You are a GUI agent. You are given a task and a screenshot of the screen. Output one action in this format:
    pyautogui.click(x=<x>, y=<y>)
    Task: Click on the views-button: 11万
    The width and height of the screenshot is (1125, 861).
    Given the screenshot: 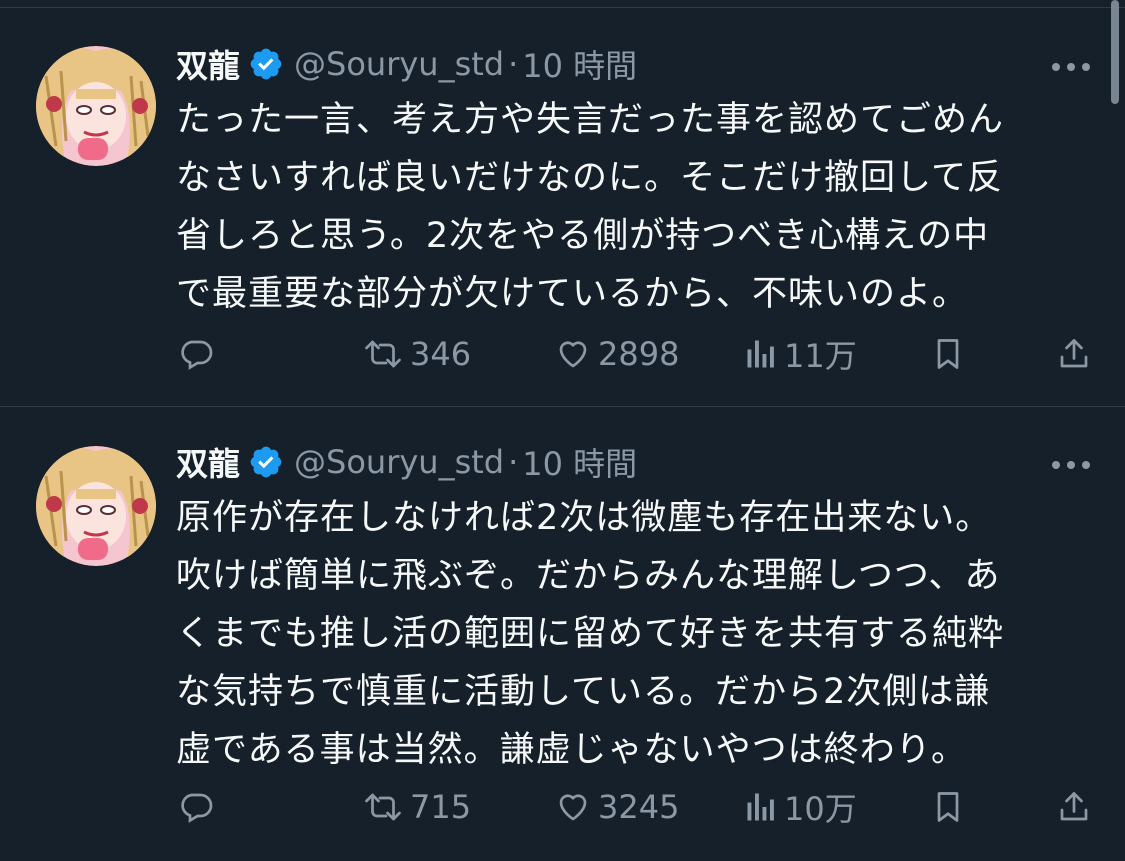 What is the action you would take?
    pyautogui.click(x=800, y=354)
    